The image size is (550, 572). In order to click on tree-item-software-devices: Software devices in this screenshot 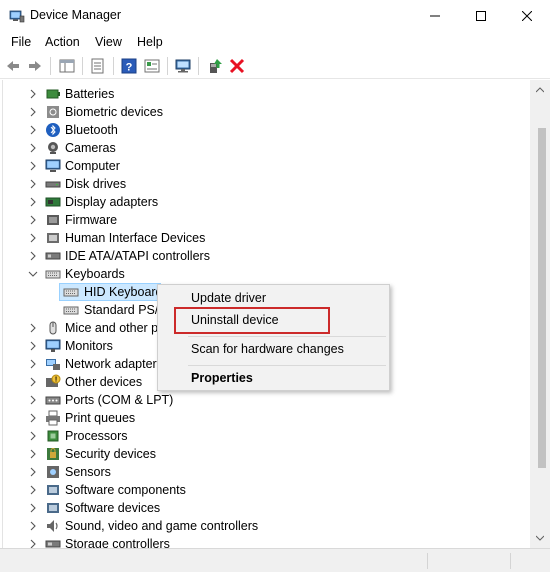, I will do `click(265, 508)`.